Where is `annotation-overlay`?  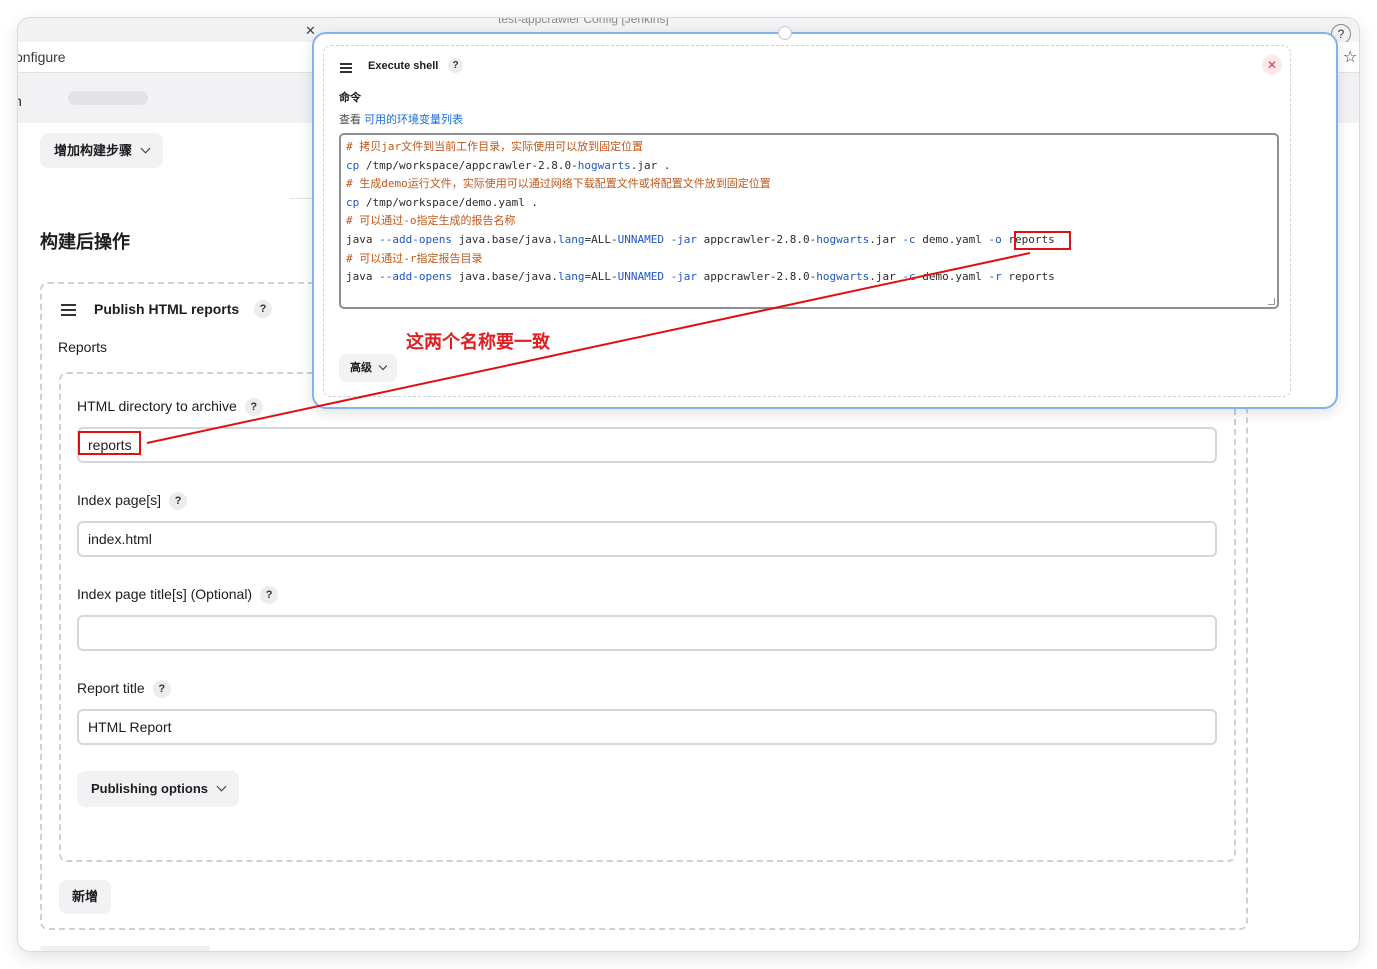
annotation-overlay is located at coordinates (588, 348).